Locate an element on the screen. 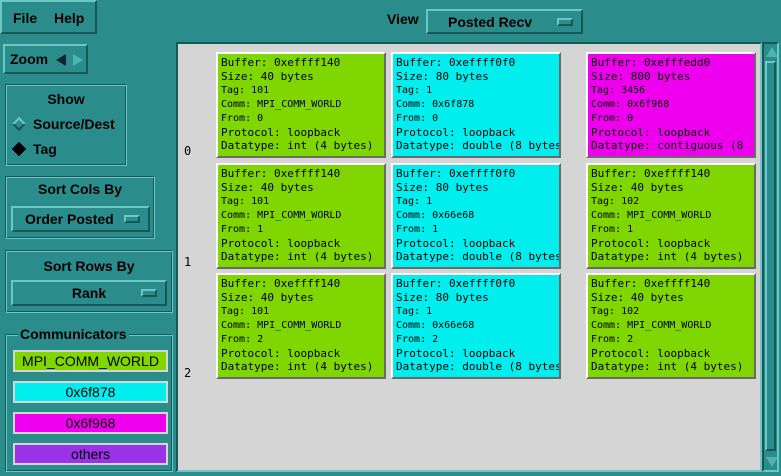 The image size is (781, 476). communicator-0x6f968: 0x6f968 is located at coordinates (90, 423).